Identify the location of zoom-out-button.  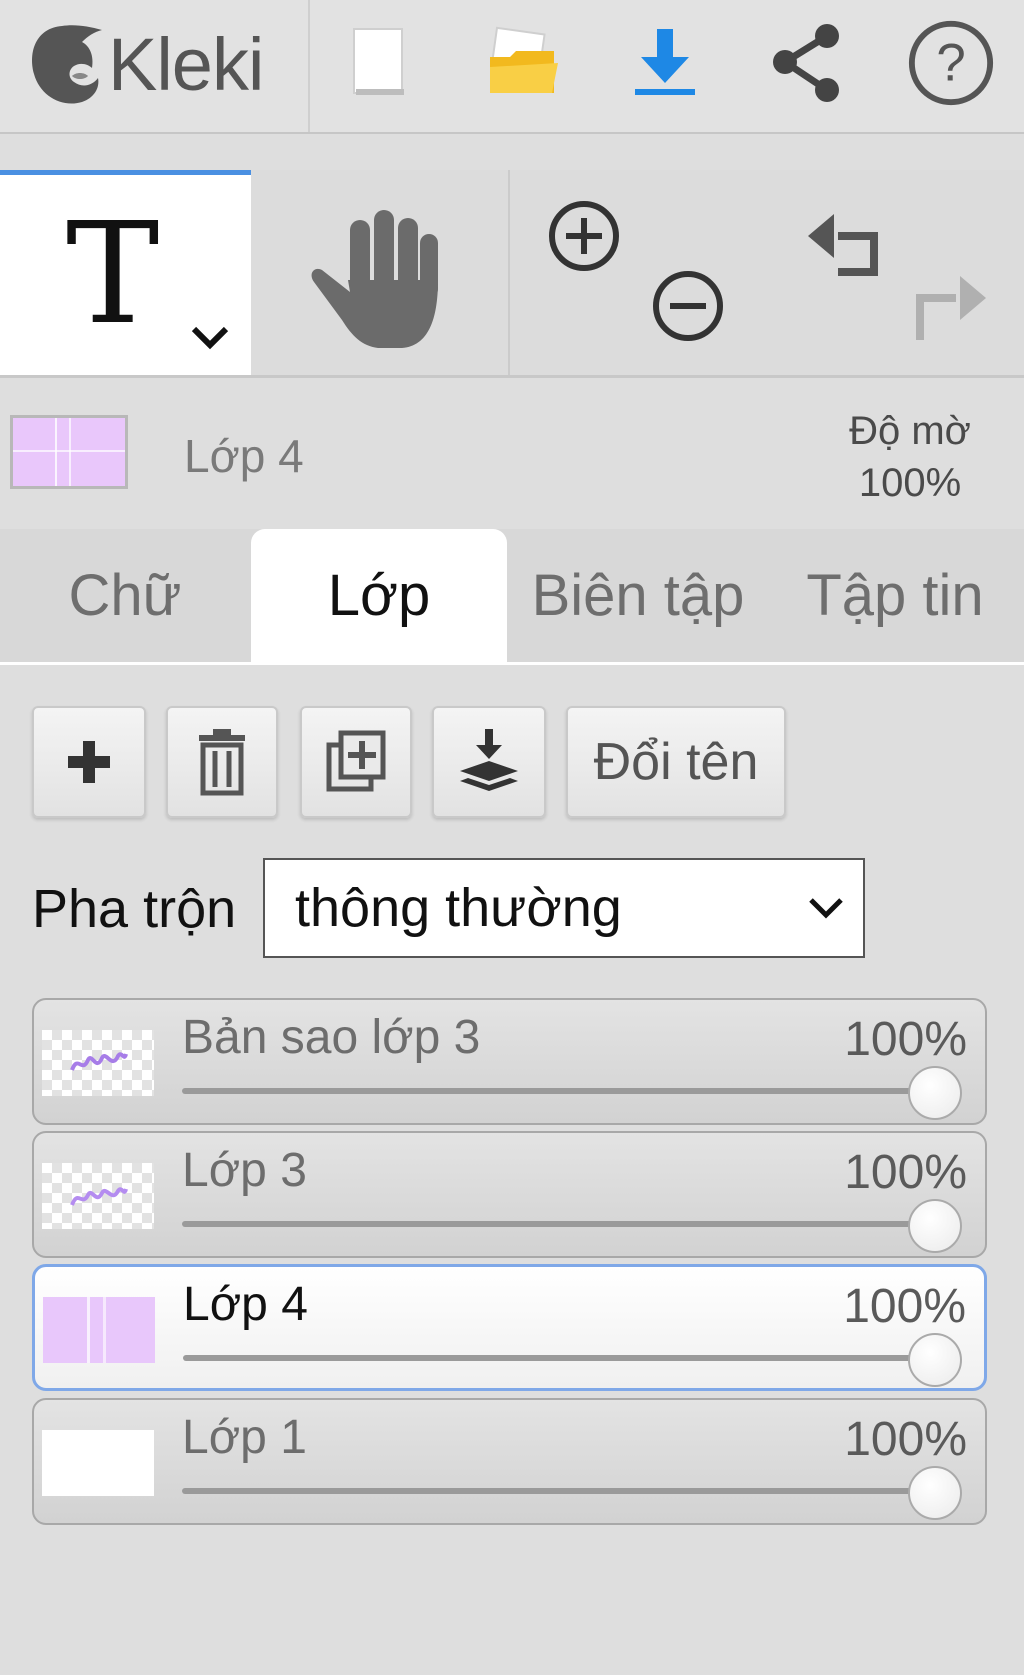
(688, 308).